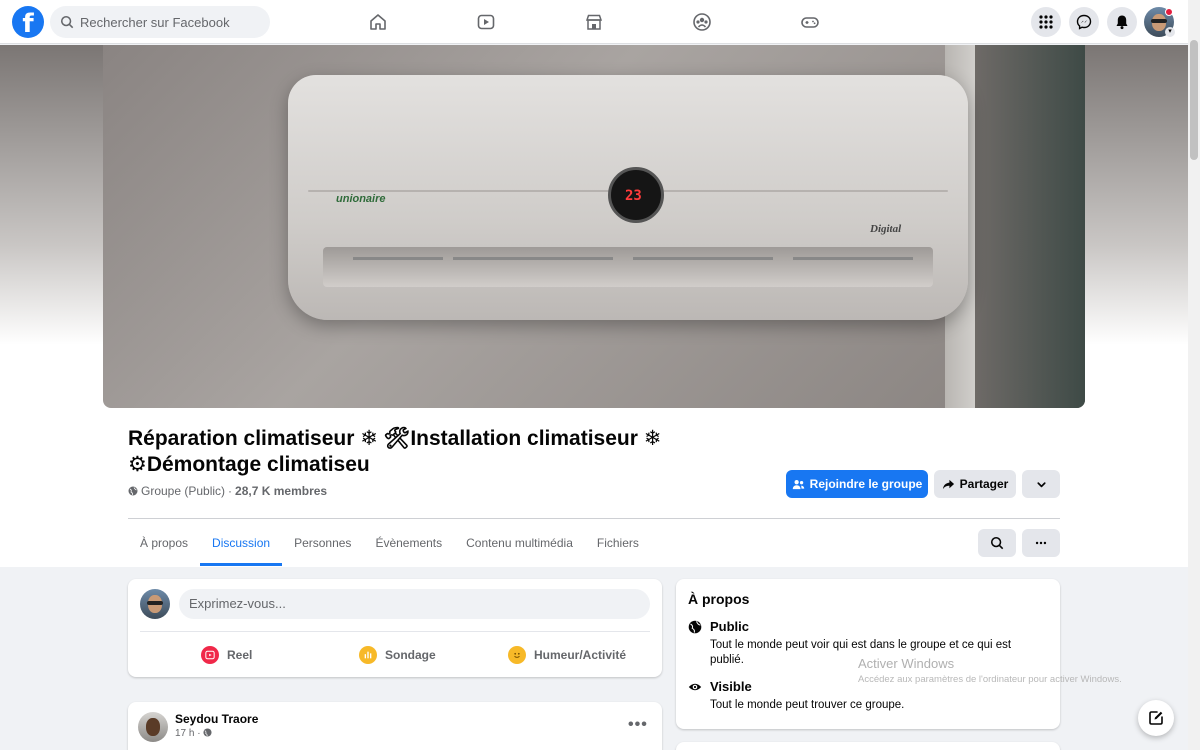  I want to click on group-privacy: Groupe (Public), so click(183, 491).